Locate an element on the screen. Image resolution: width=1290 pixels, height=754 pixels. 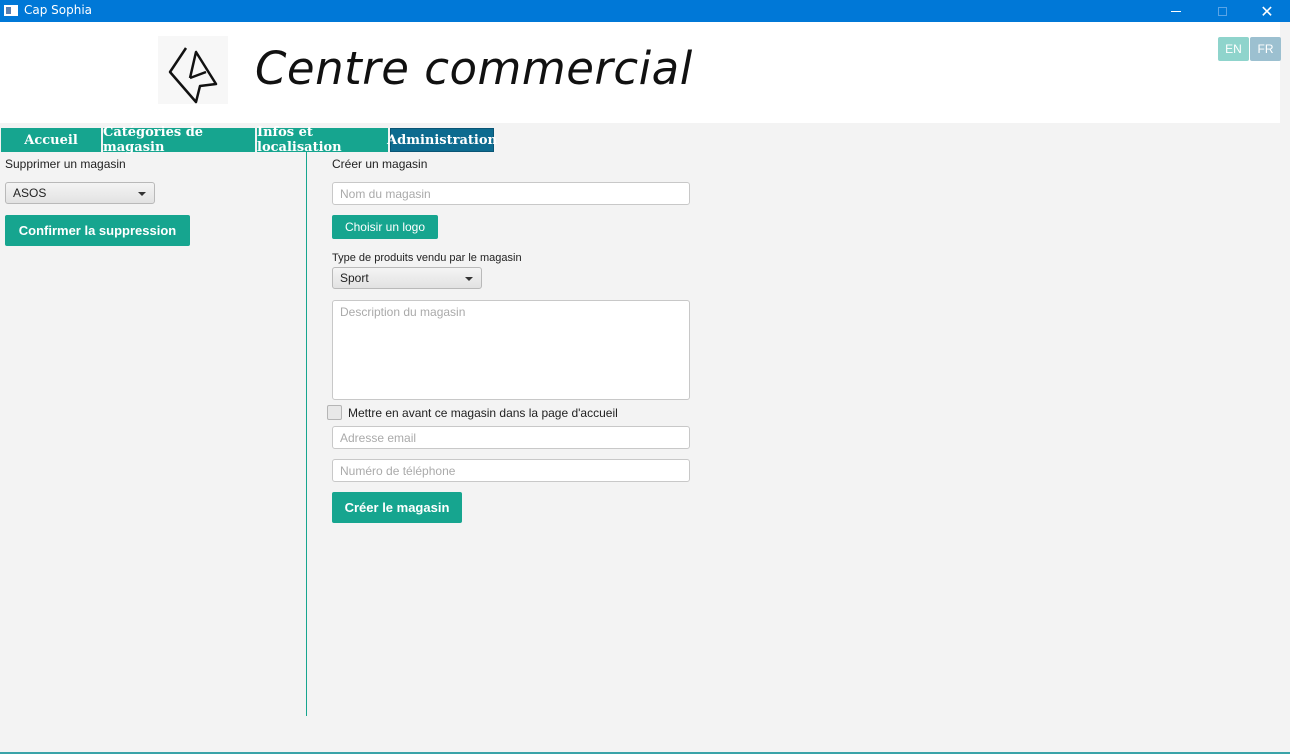
create-section-title: Créer un magasin is located at coordinates (380, 164).